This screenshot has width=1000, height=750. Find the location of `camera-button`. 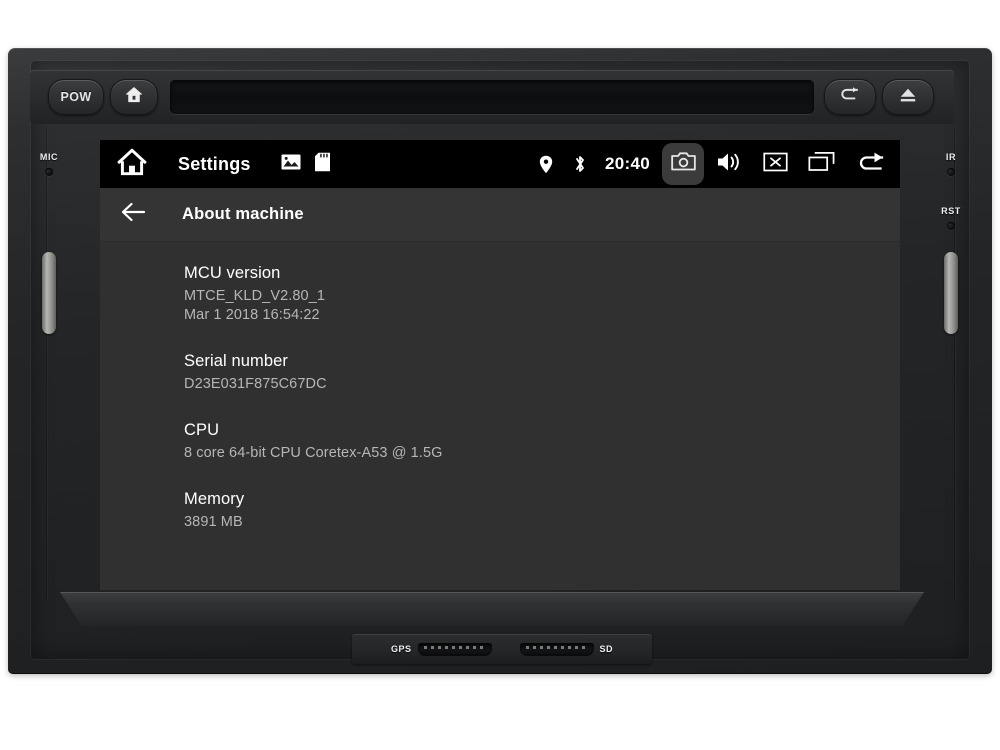

camera-button is located at coordinates (683, 164).